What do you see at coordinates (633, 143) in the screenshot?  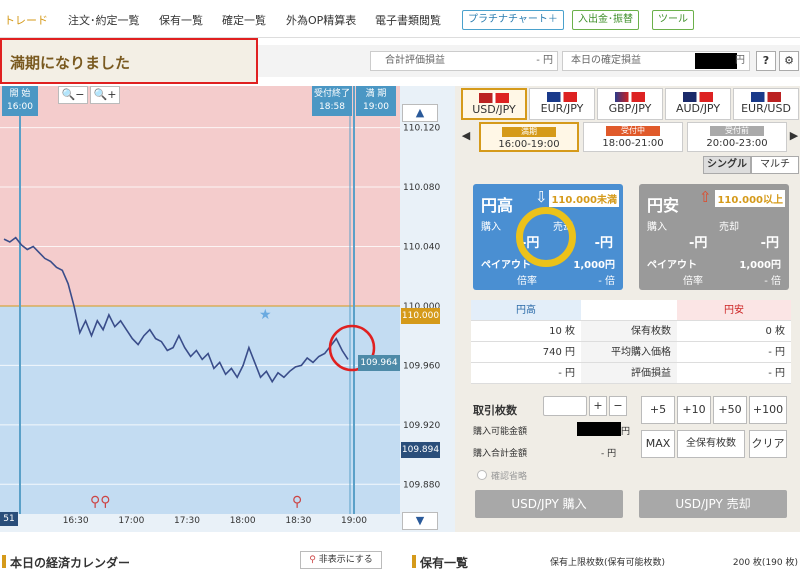 I see `session-time: 18:00-21:00` at bounding box center [633, 143].